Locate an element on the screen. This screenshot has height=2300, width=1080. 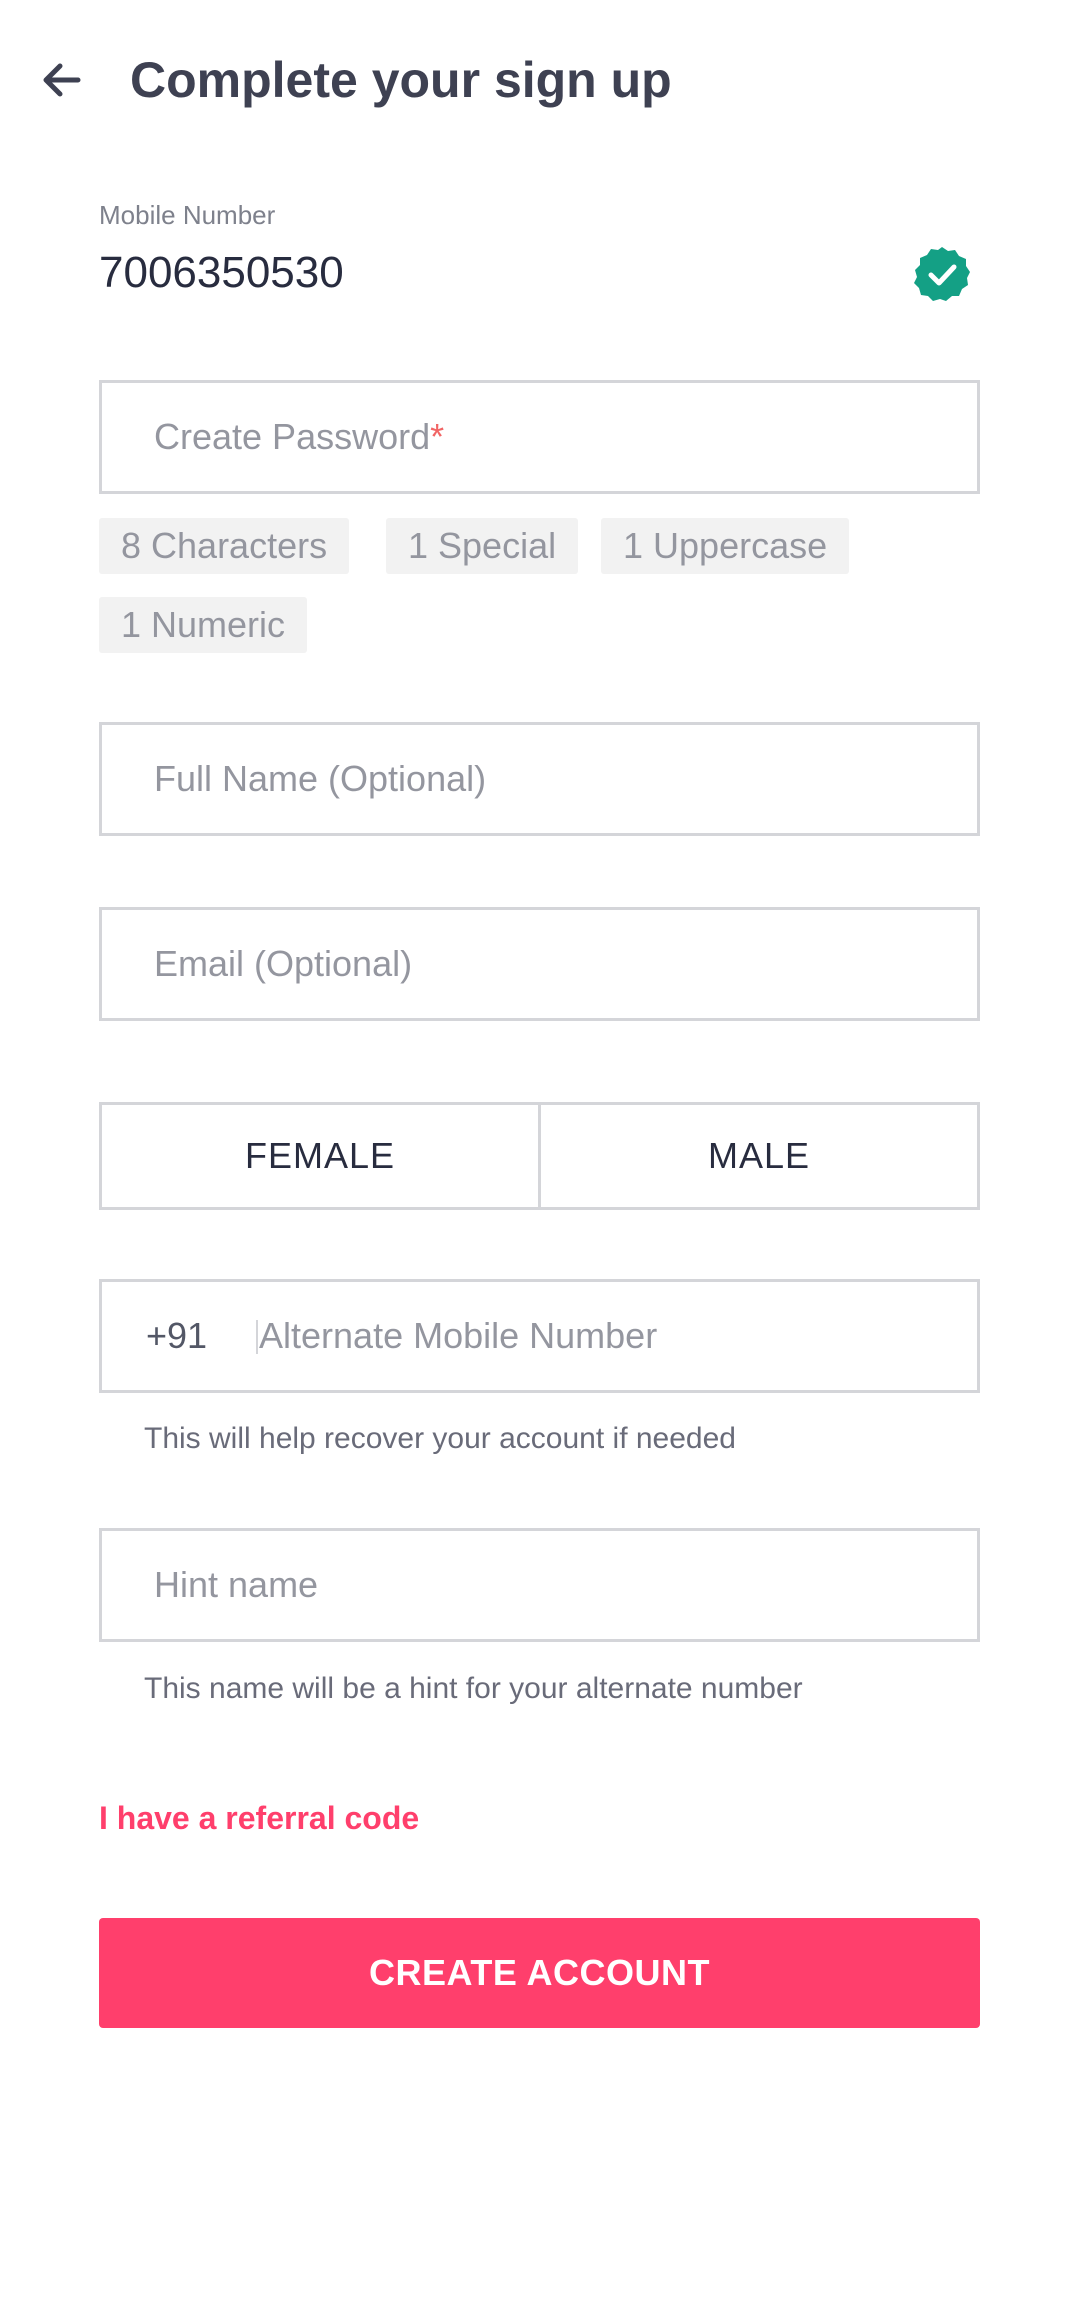
email-input is located at coordinates (539, 964).